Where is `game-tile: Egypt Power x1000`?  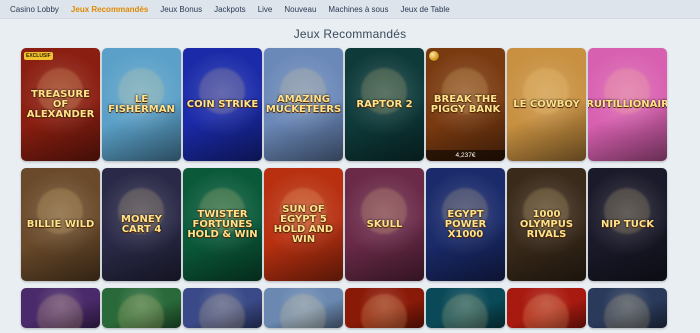 game-tile: Egypt Power x1000 is located at coordinates (465, 224).